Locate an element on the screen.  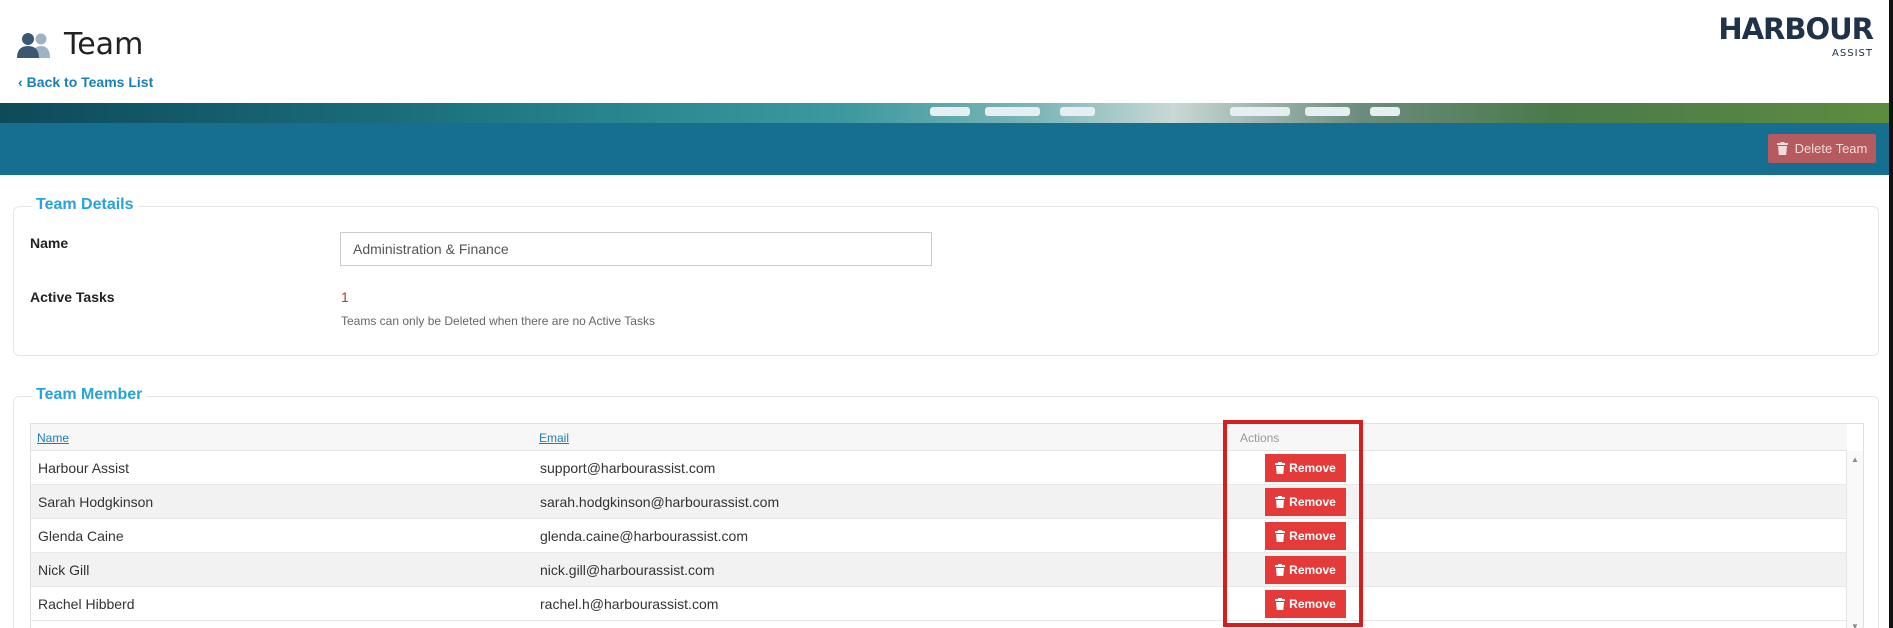
window-edge is located at coordinates (1891, 314).